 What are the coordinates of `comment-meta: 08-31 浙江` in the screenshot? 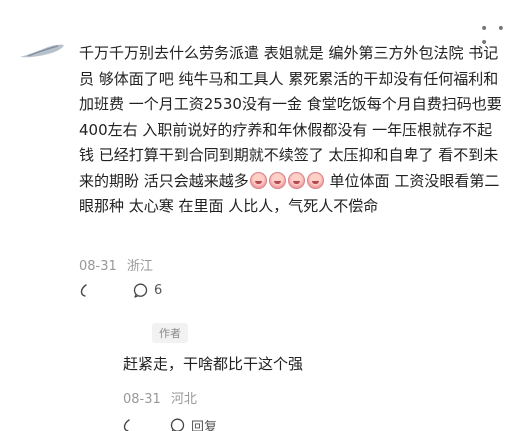 It's located at (116, 264).